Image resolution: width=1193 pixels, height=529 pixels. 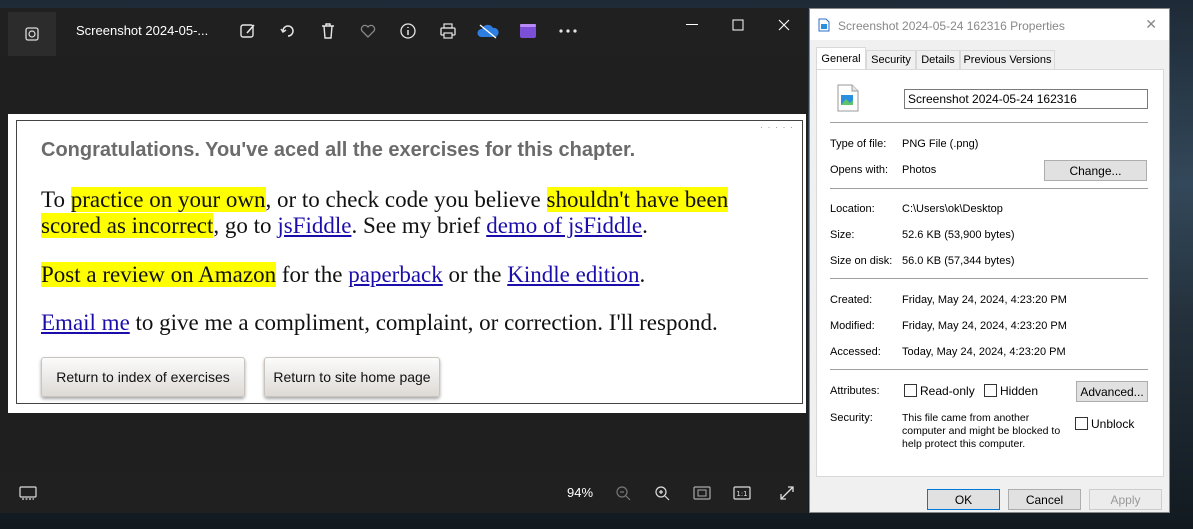 What do you see at coordinates (85, 322) in the screenshot?
I see `email-me-link: Email me` at bounding box center [85, 322].